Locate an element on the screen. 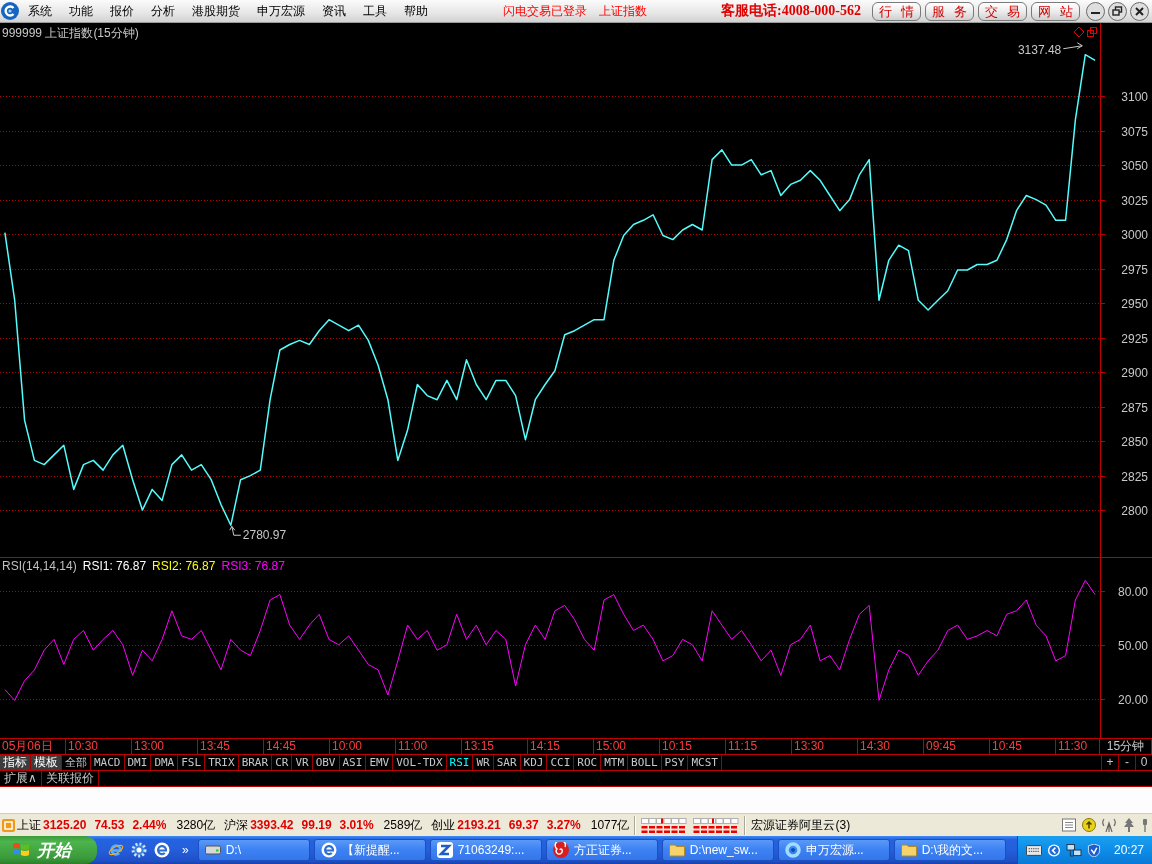 The height and width of the screenshot is (864, 1152). more-button: » is located at coordinates (185, 850).